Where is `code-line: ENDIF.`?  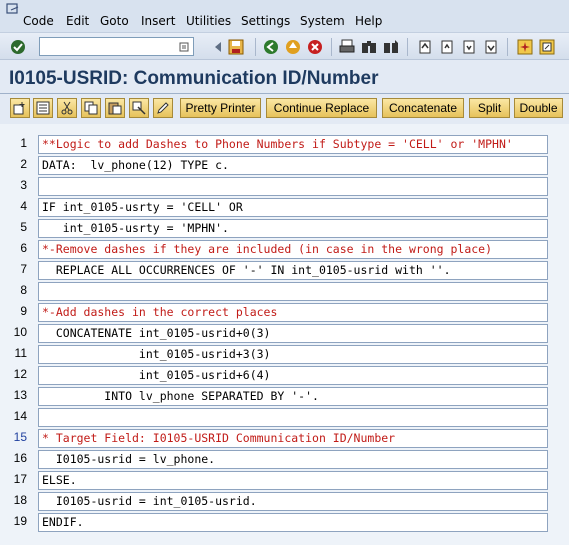
code-line: ENDIF. is located at coordinates (293, 522).